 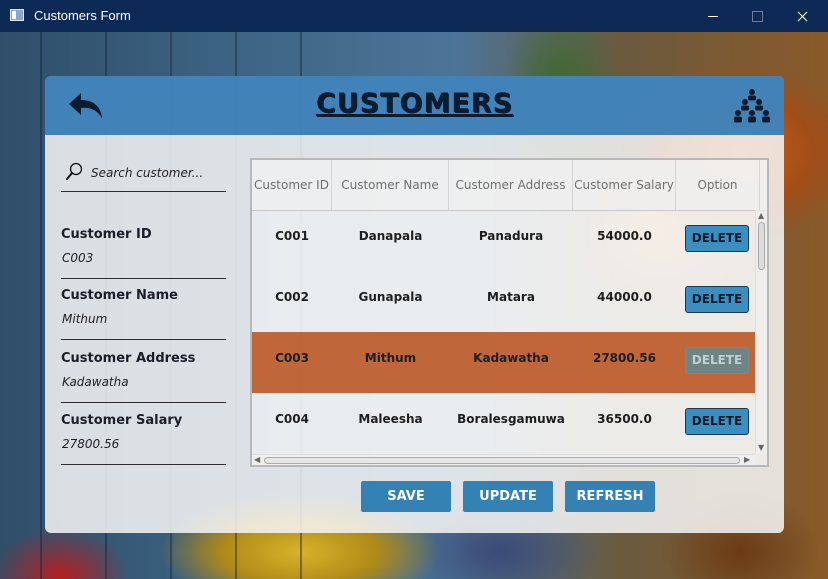 I want to click on close-button, so click(x=803, y=16).